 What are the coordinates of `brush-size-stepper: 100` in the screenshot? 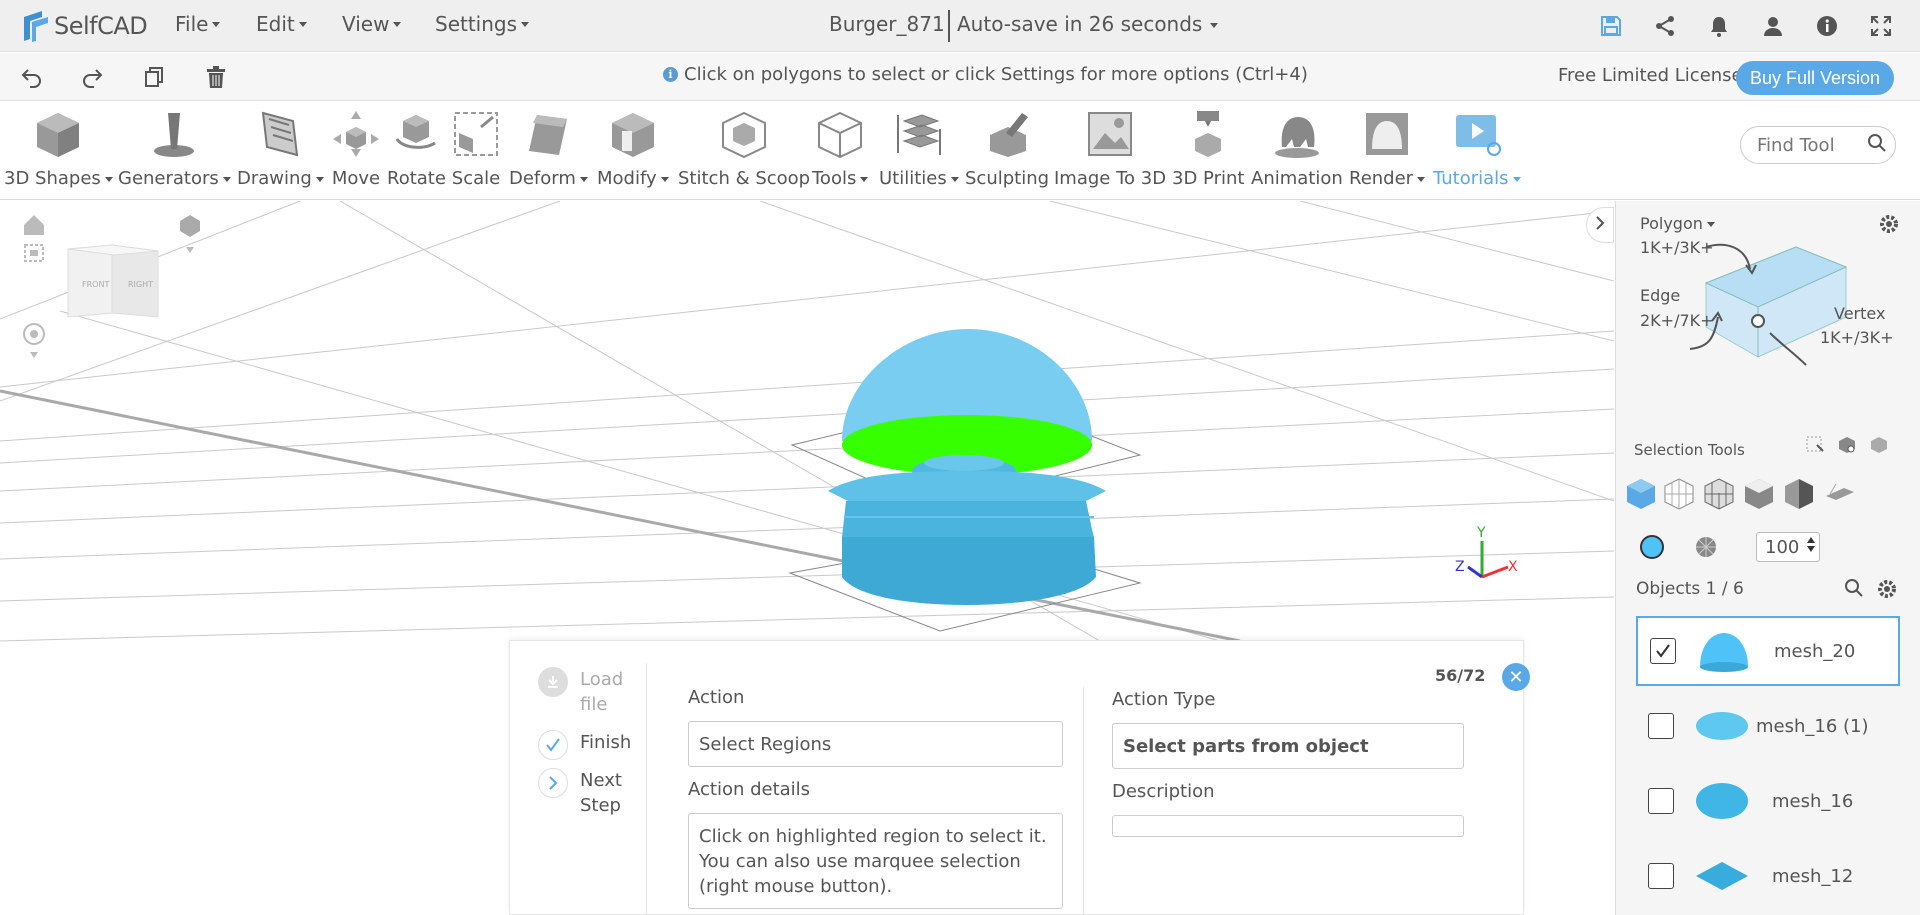 It's located at (1788, 547).